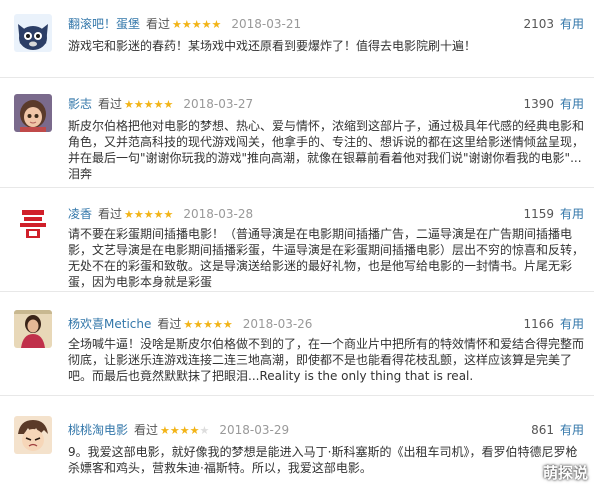  I want to click on vote-box: 2103 有用, so click(553, 24).